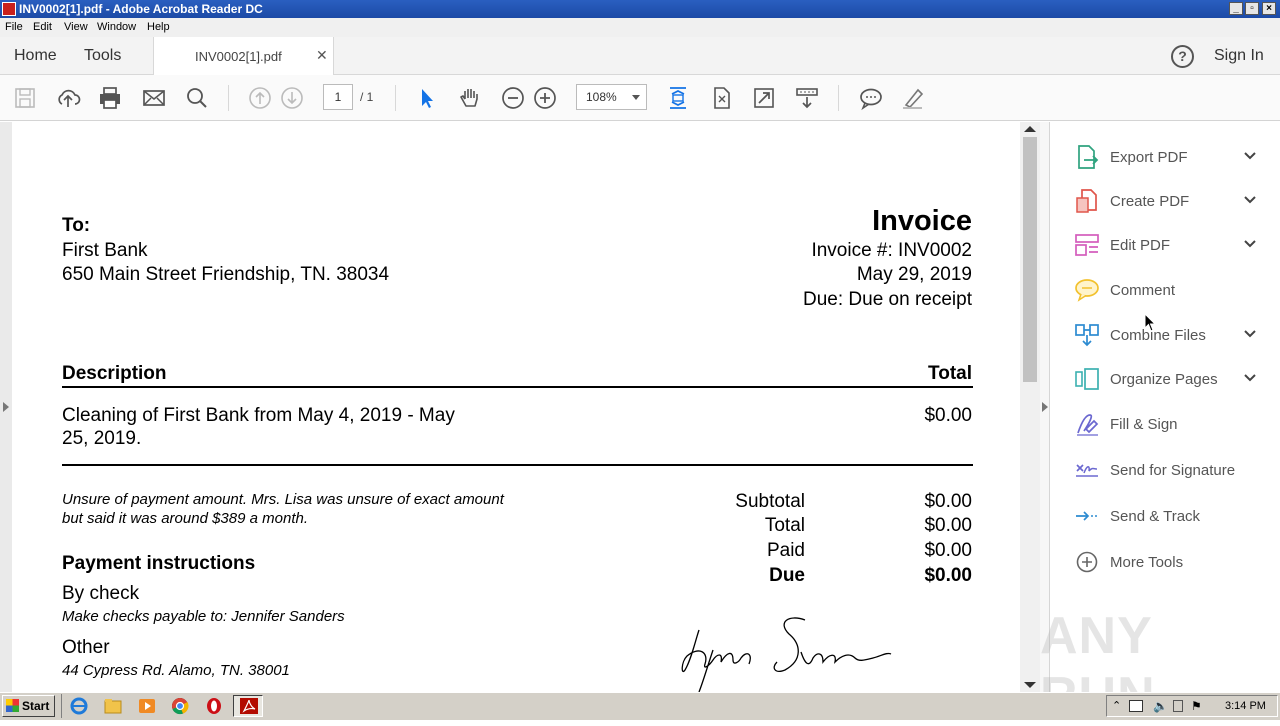 The height and width of the screenshot is (726, 1280). Describe the element at coordinates (6, 407) in the screenshot. I see `expand-left-panel-icon` at that location.